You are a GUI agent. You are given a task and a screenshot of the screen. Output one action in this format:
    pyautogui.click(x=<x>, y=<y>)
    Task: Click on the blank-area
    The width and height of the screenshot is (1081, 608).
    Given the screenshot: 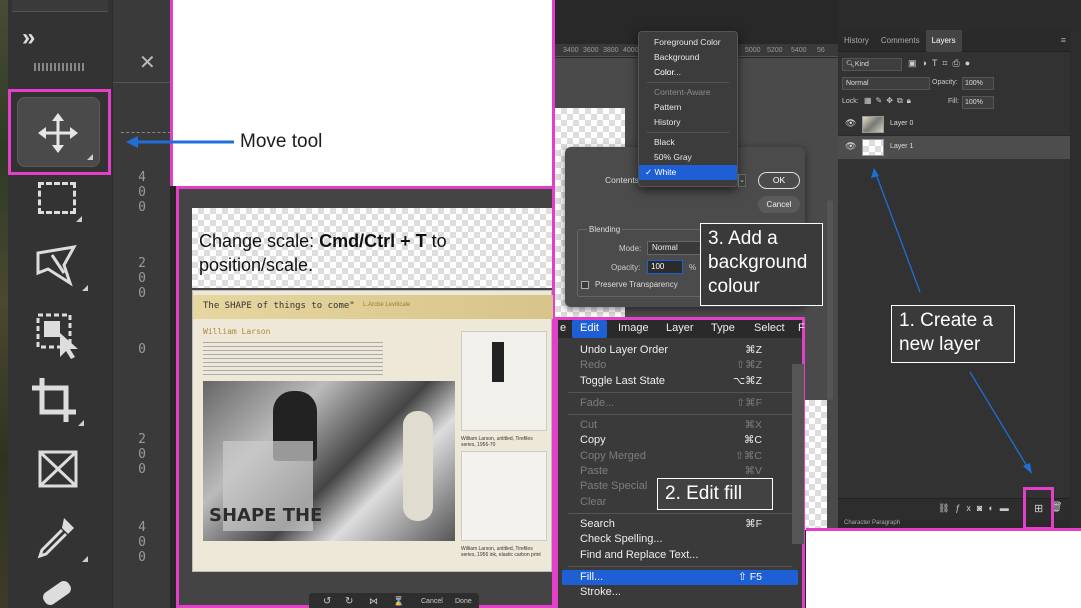 What is the action you would take?
    pyautogui.click(x=943, y=568)
    